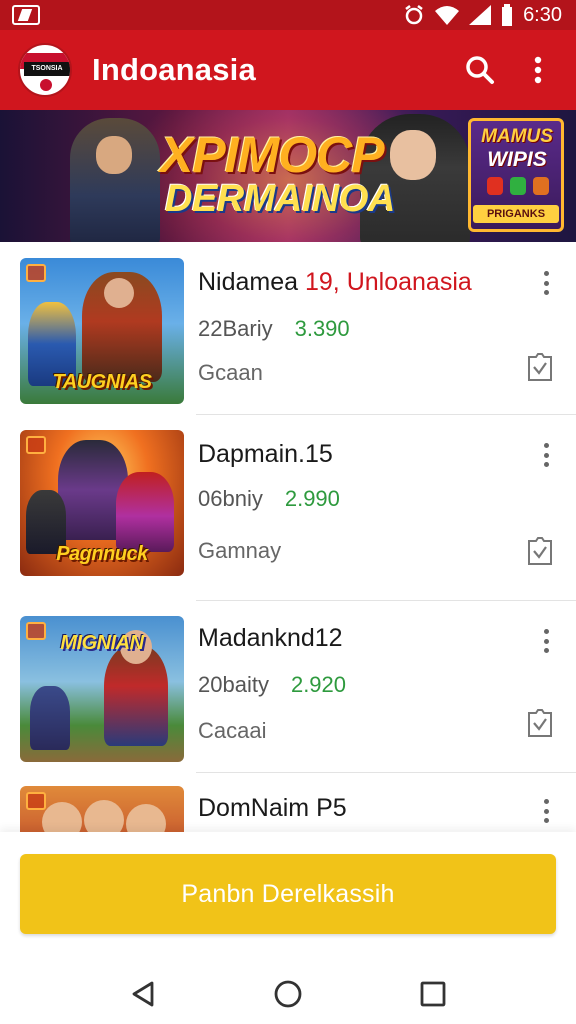 The image size is (576, 1024). What do you see at coordinates (174, 69) in the screenshot?
I see `app-title: Indoanasia` at bounding box center [174, 69].